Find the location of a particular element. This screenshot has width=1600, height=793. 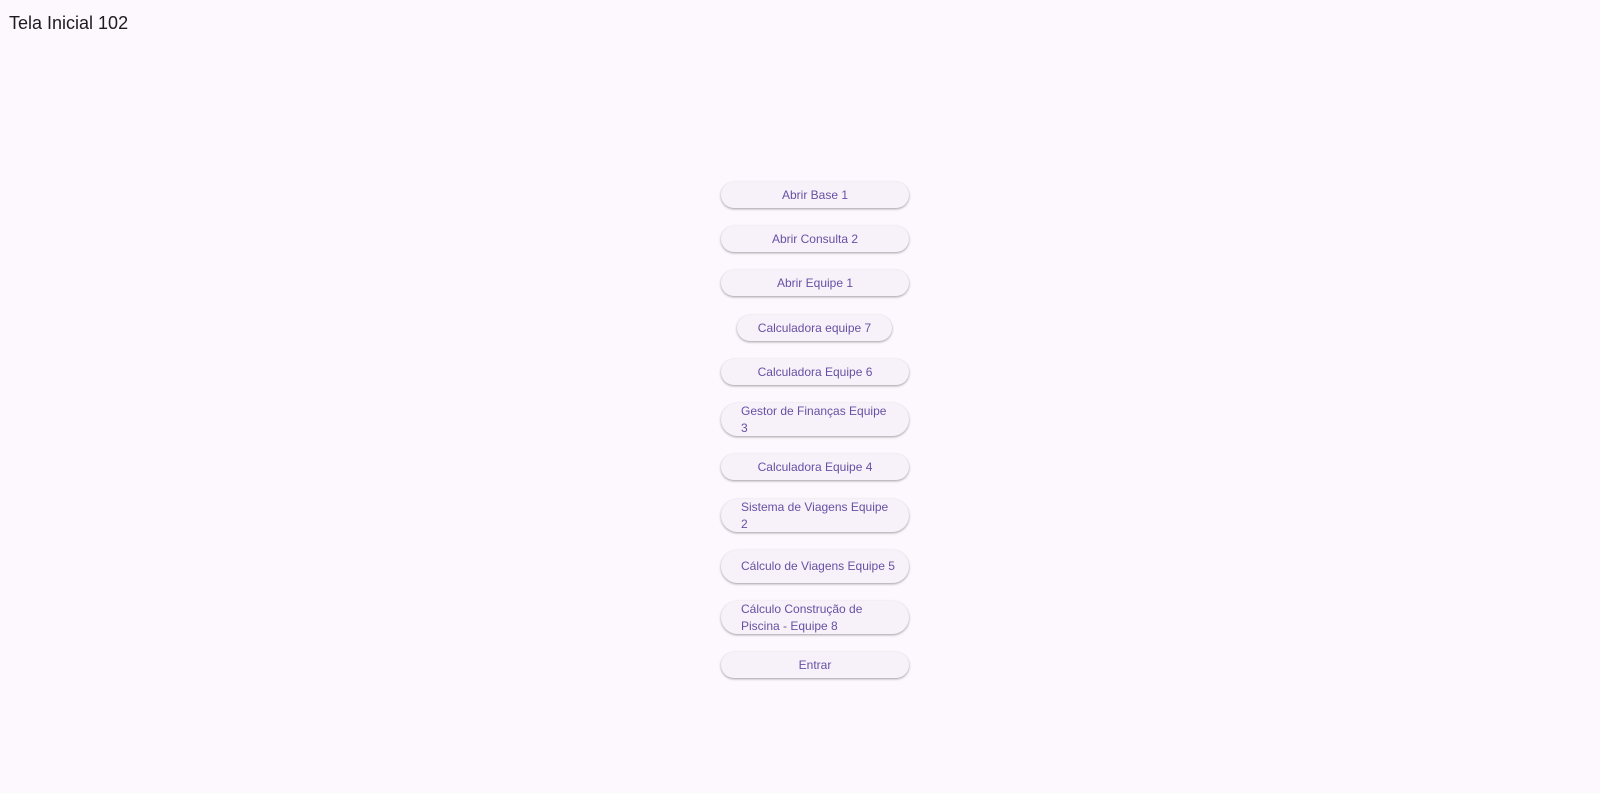

button-label: Entrar is located at coordinates (815, 664).